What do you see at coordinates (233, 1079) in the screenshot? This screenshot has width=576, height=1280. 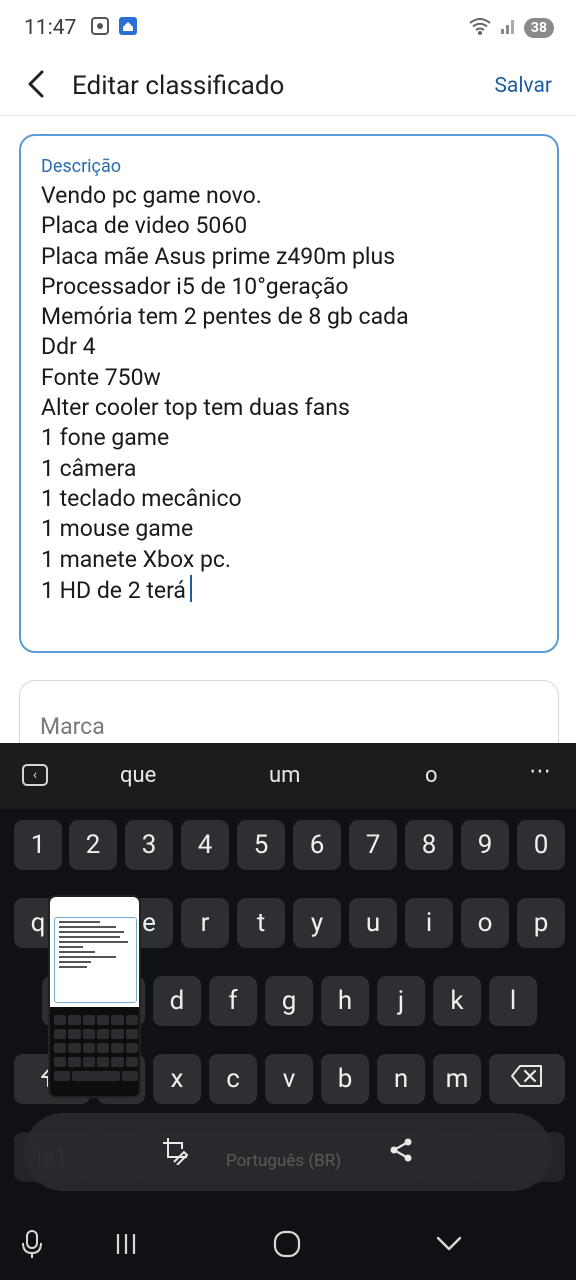 I see `key-c: c` at bounding box center [233, 1079].